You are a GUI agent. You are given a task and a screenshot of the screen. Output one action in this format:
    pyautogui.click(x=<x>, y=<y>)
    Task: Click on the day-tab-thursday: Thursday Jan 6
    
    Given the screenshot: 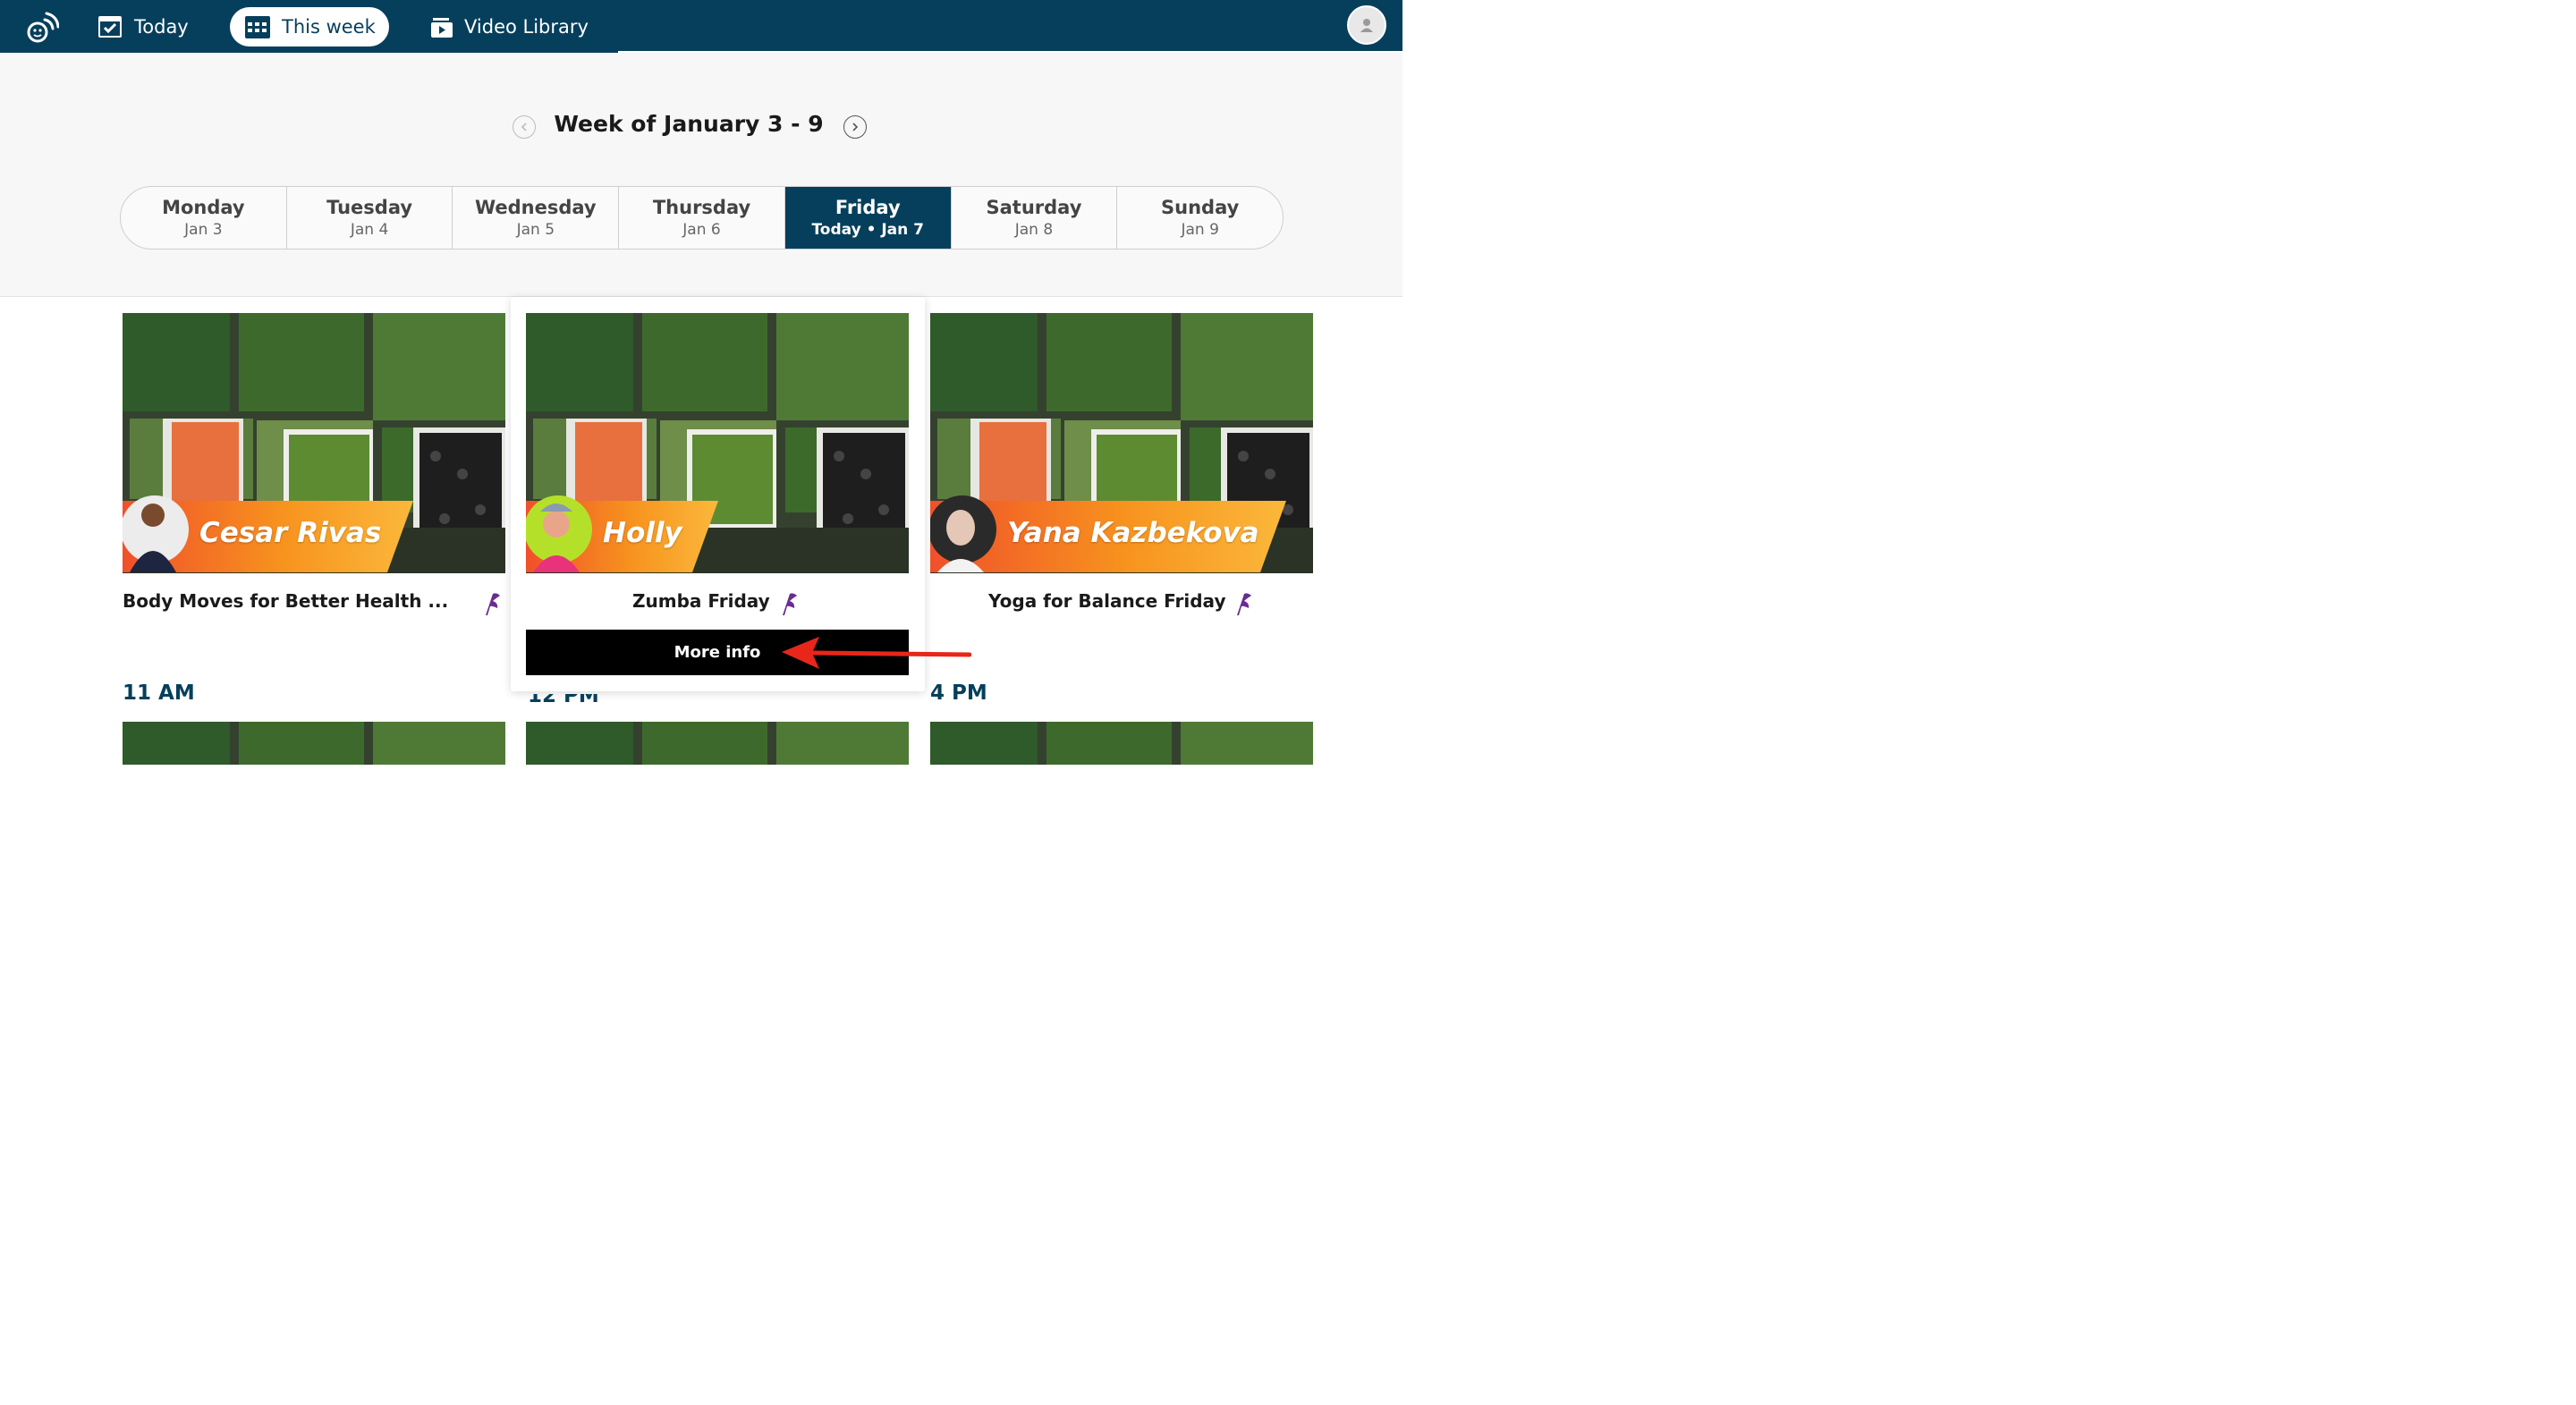 What is the action you would take?
    pyautogui.click(x=702, y=218)
    